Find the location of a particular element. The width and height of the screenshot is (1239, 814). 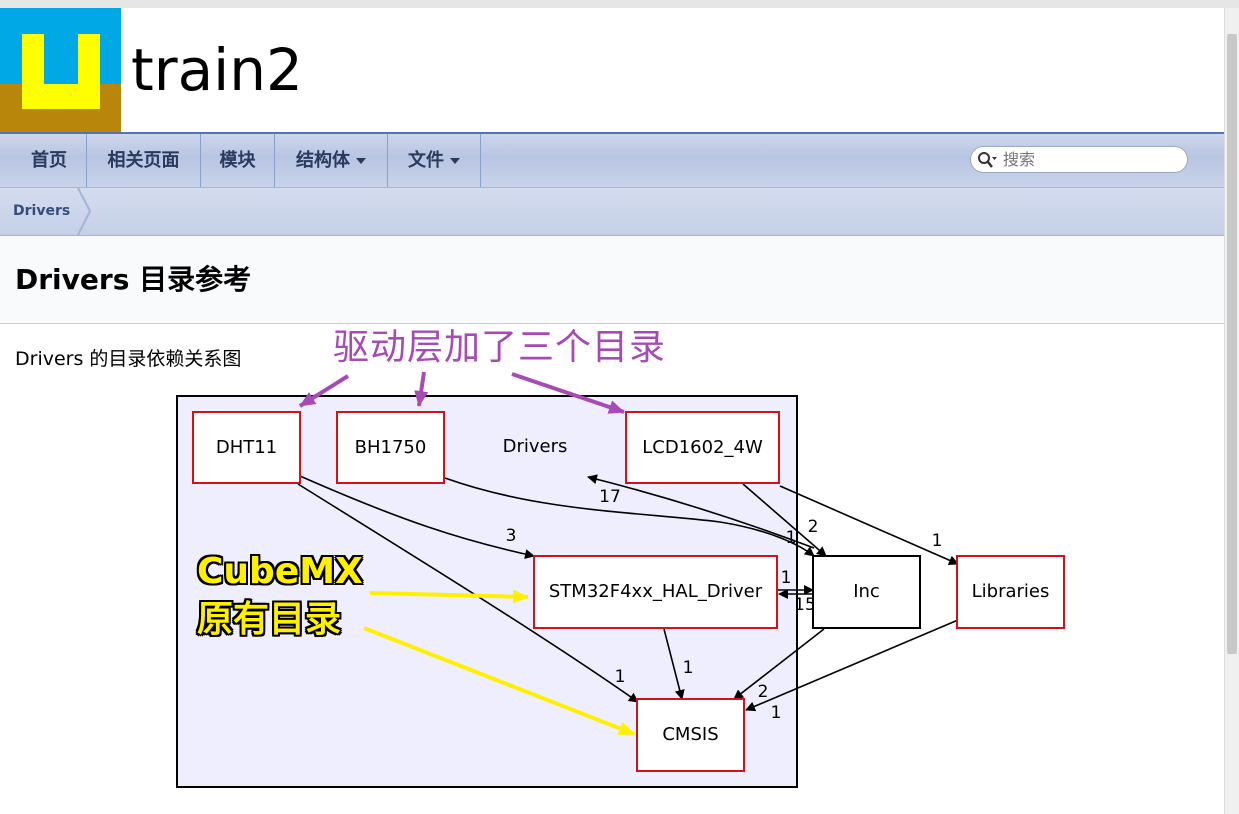

node-label: BH1750 is located at coordinates (391, 447).